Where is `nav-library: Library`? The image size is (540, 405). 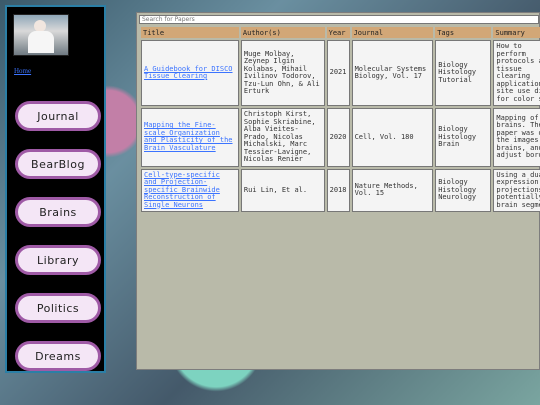 nav-library: Library is located at coordinates (58, 260).